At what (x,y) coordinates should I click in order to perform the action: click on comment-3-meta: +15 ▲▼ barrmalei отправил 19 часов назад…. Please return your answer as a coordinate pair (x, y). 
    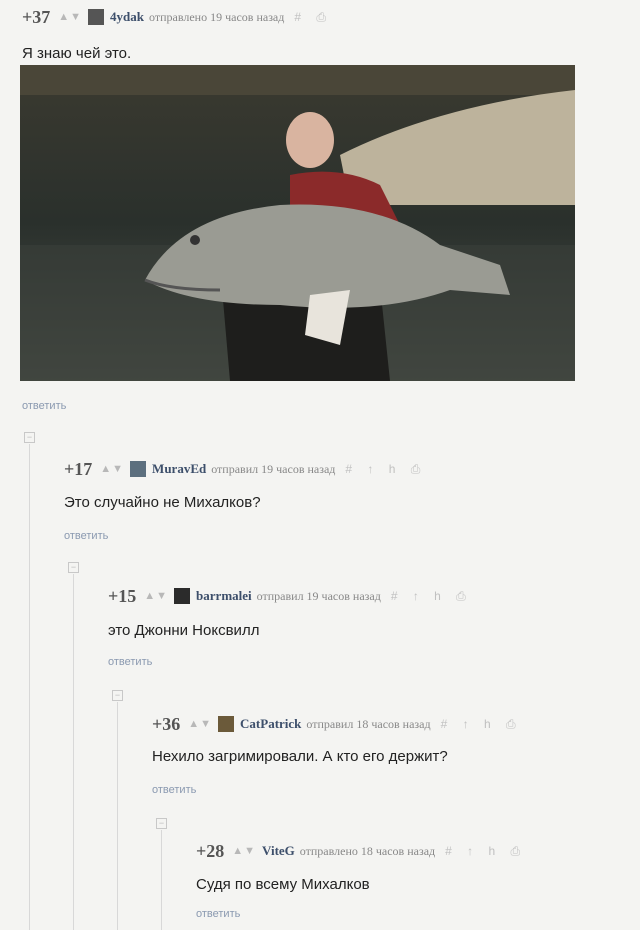
    Looking at the image, I should click on (290, 596).